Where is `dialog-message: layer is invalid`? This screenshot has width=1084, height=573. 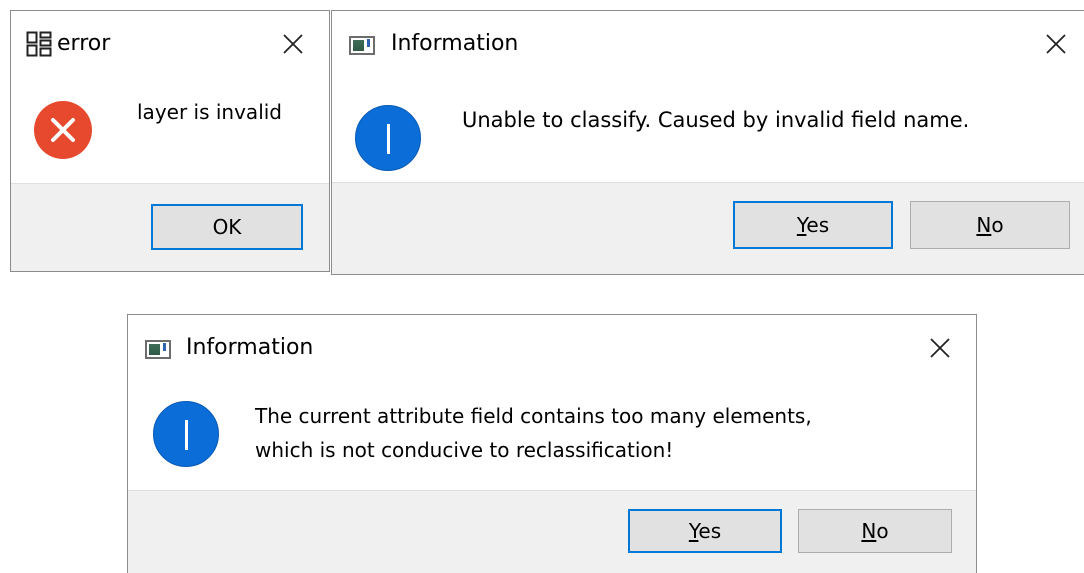 dialog-message: layer is invalid is located at coordinates (209, 112).